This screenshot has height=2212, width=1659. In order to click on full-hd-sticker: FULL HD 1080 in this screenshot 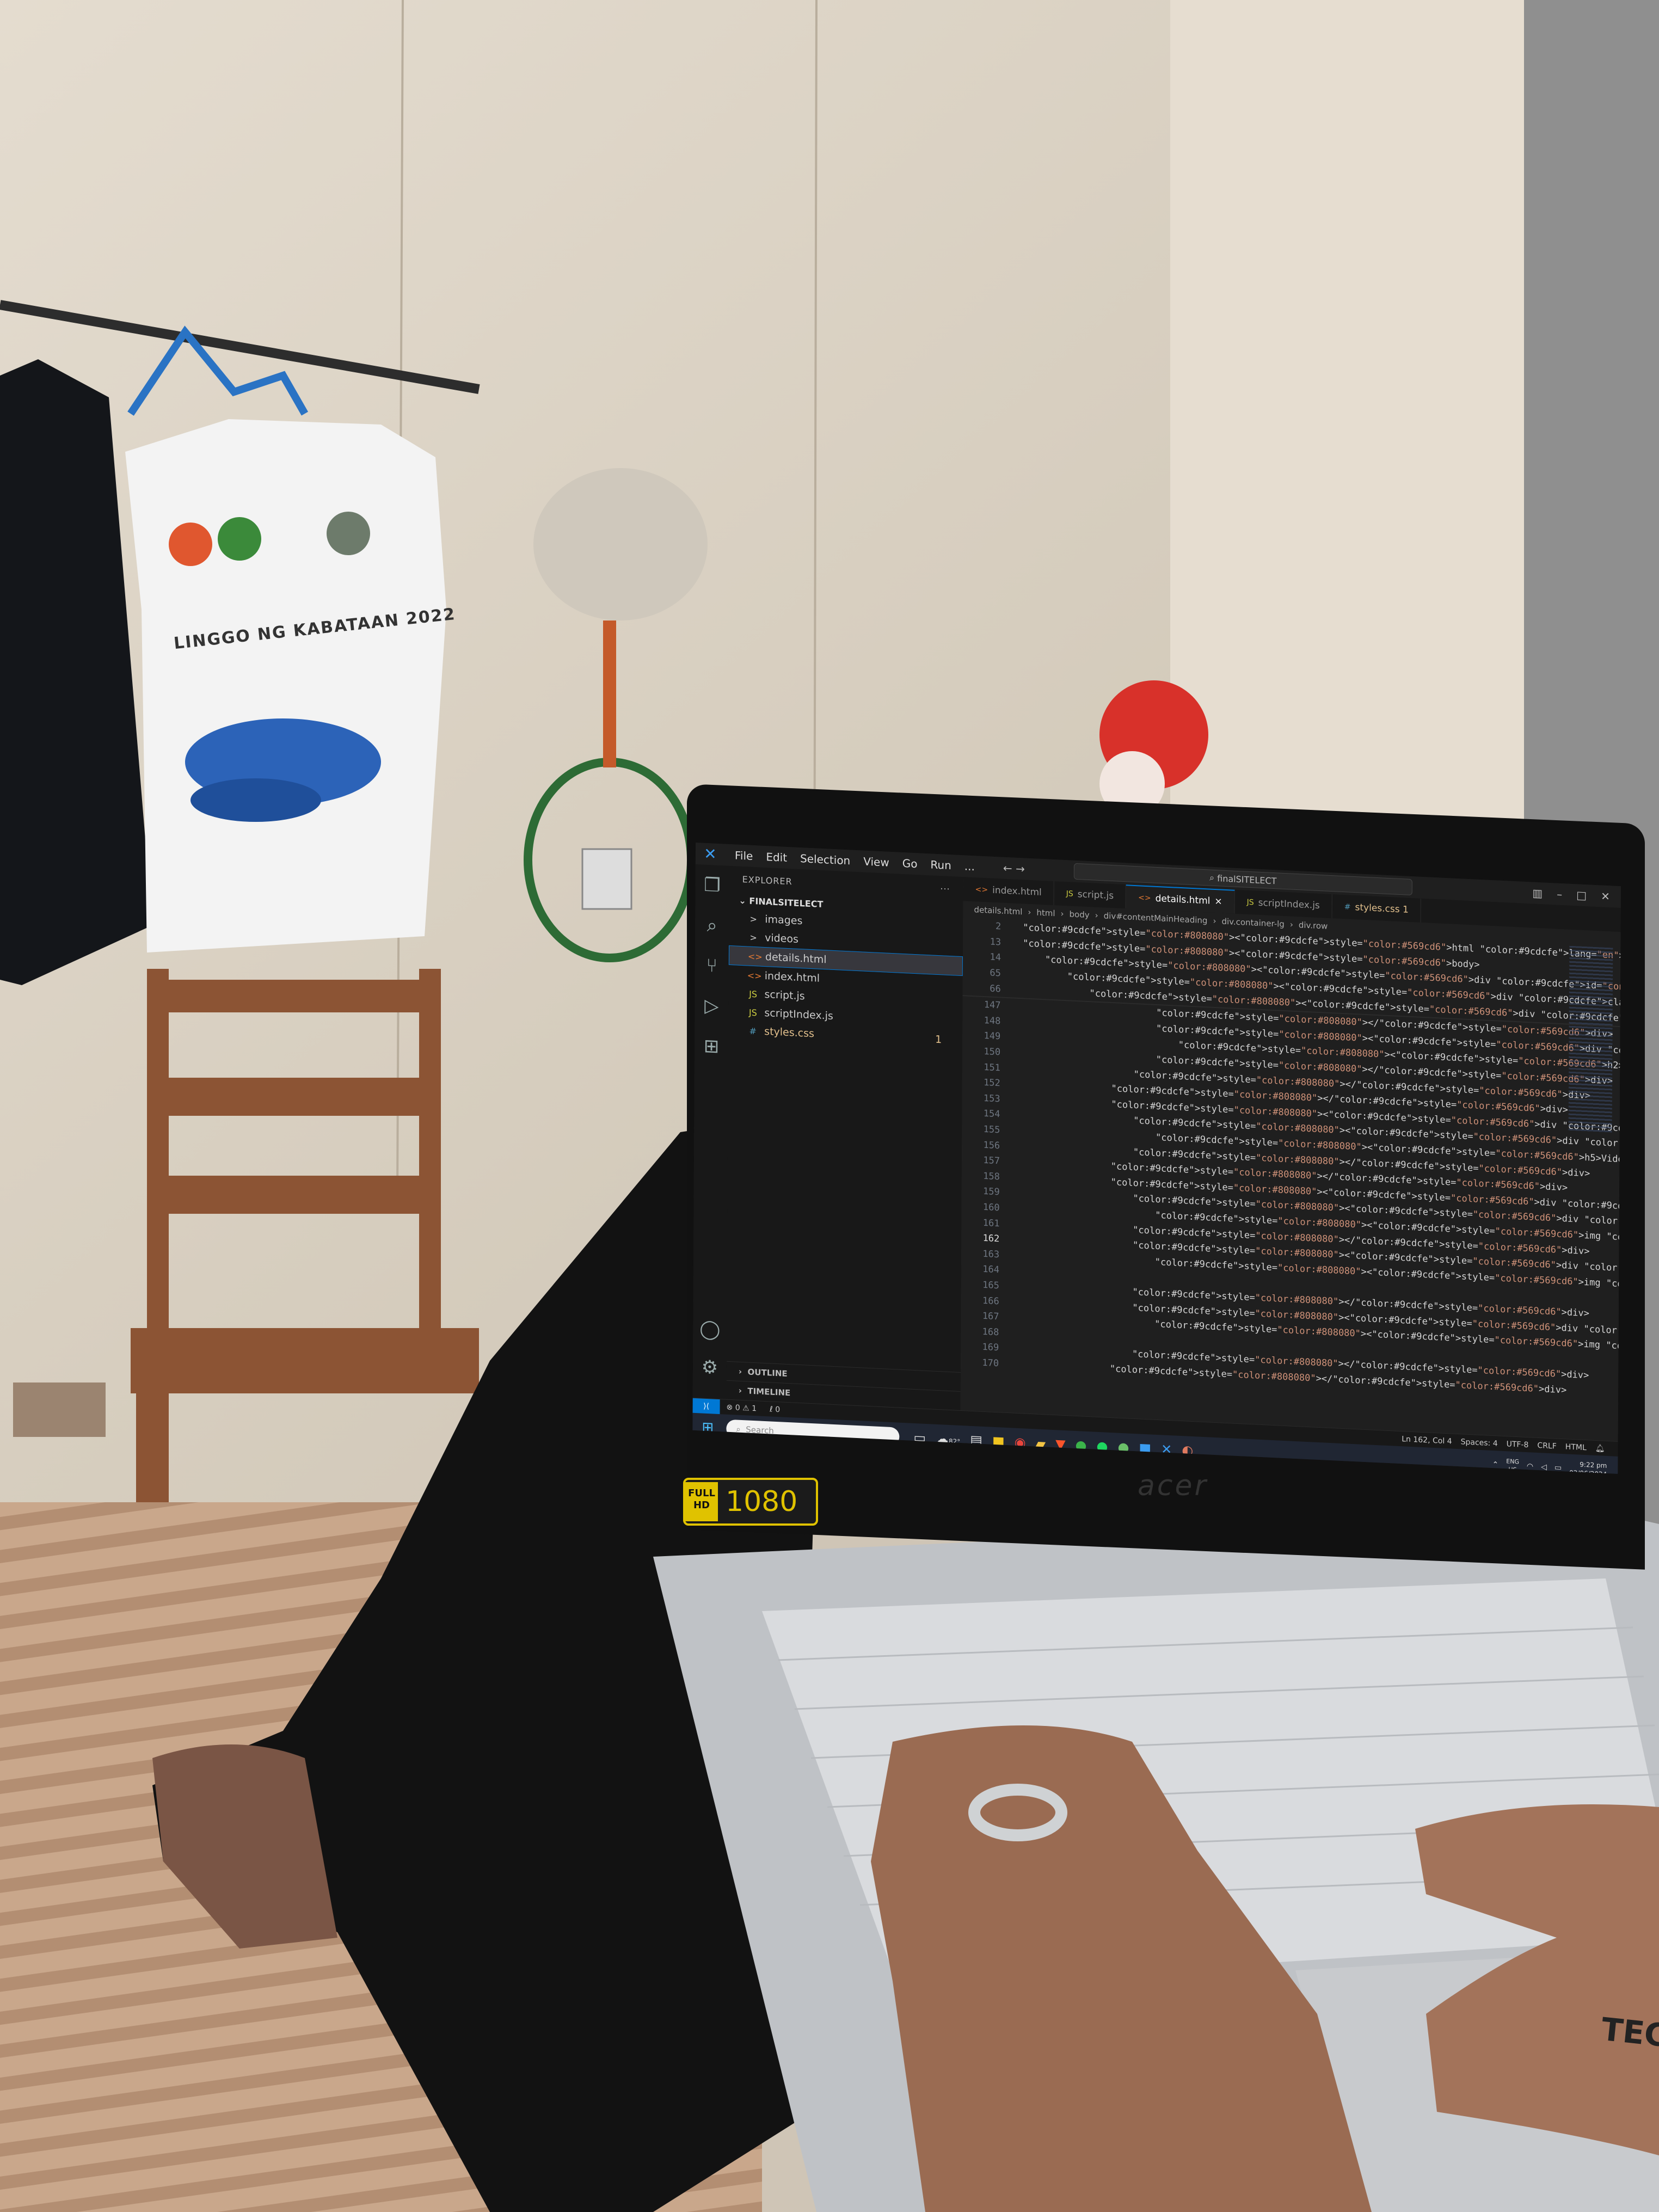, I will do `click(751, 1502)`.